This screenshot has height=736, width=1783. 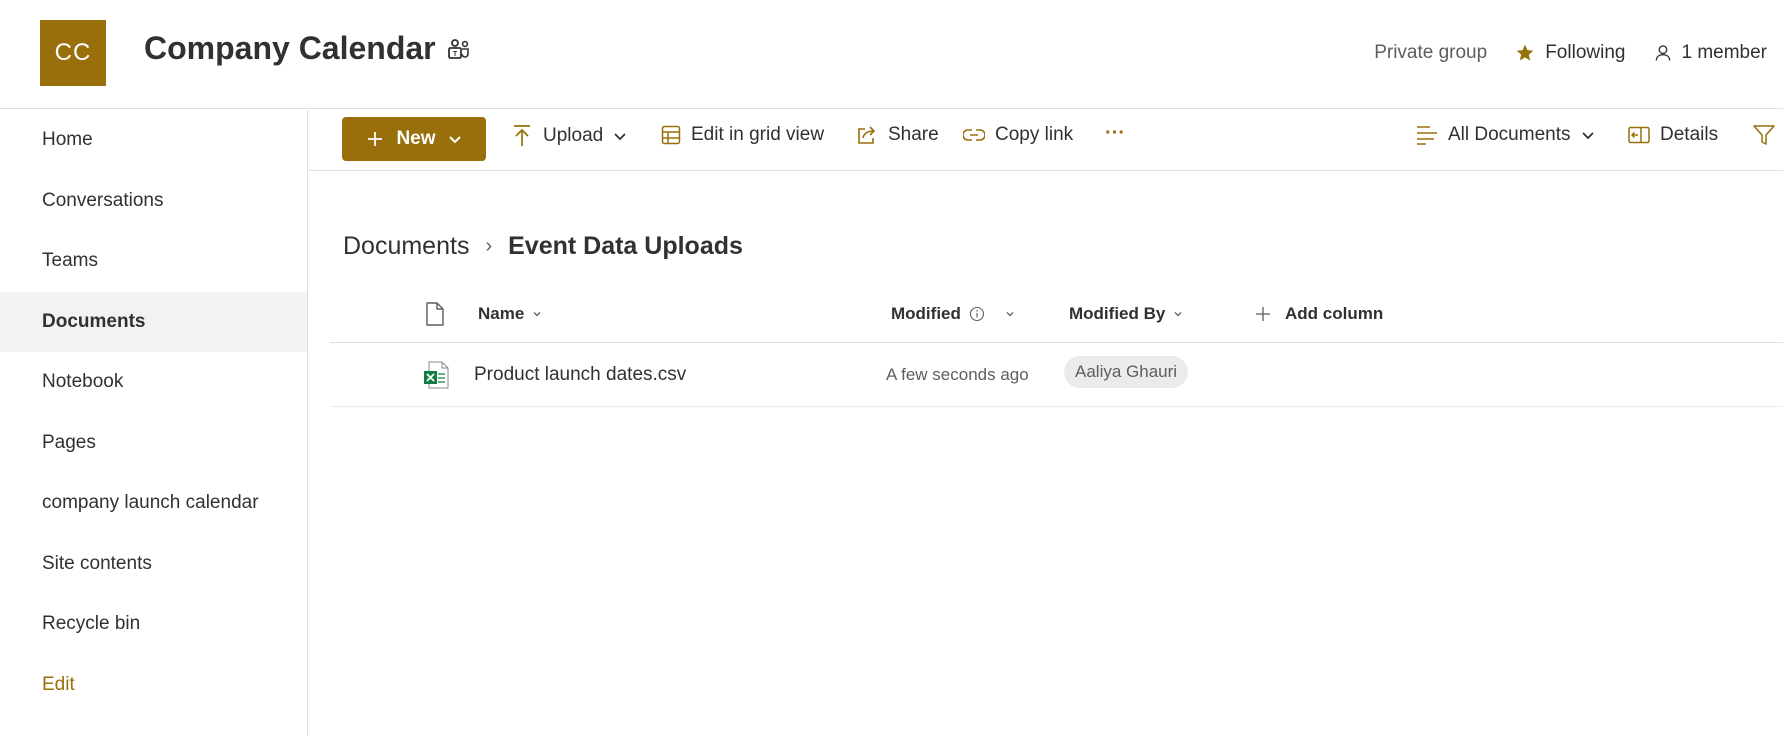 I want to click on svg-text: T, so click(x=455, y=54).